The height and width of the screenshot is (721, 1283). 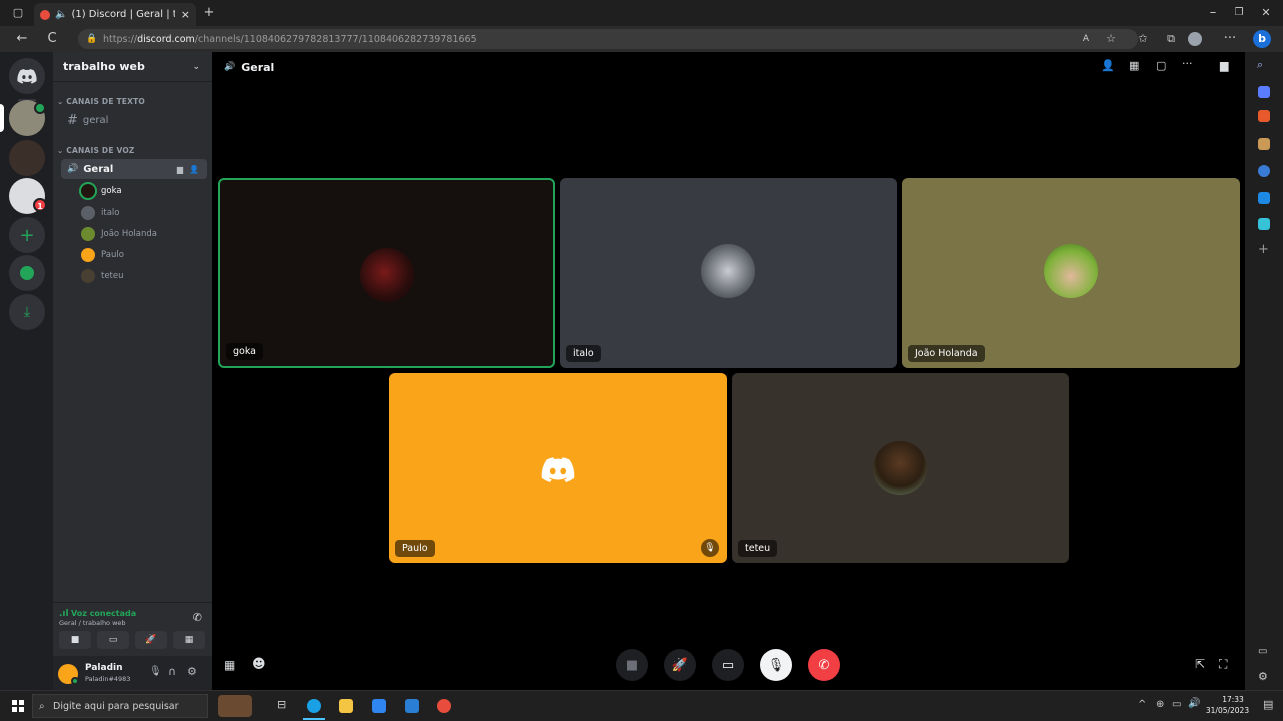 What do you see at coordinates (22, 39) in the screenshot?
I see `back-button: ←` at bounding box center [22, 39].